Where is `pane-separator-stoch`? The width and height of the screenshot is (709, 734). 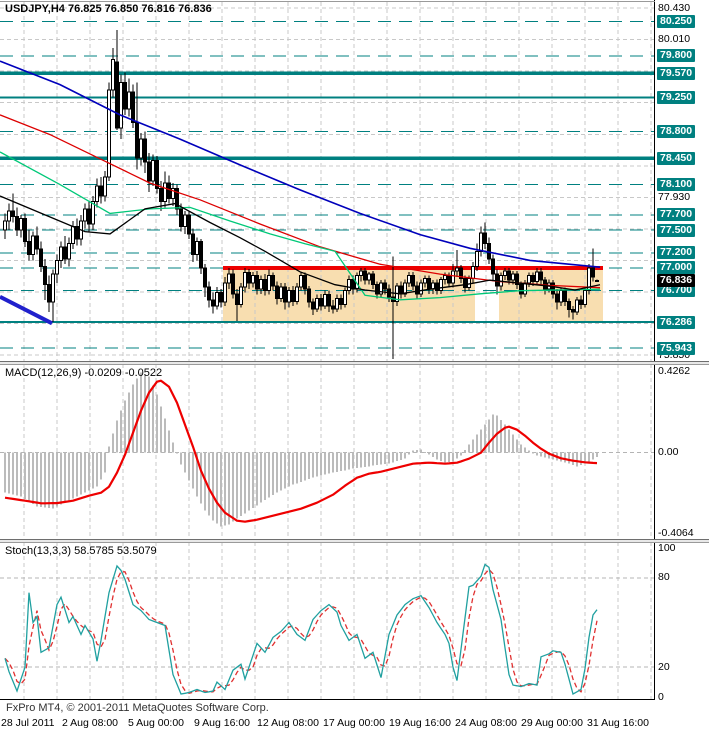 pane-separator-stoch is located at coordinates (354, 541).